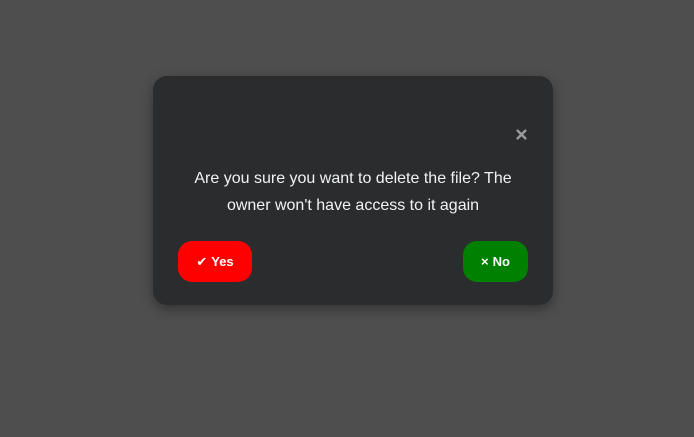  What do you see at coordinates (202, 261) in the screenshot?
I see `checkmark-icon: ✔` at bounding box center [202, 261].